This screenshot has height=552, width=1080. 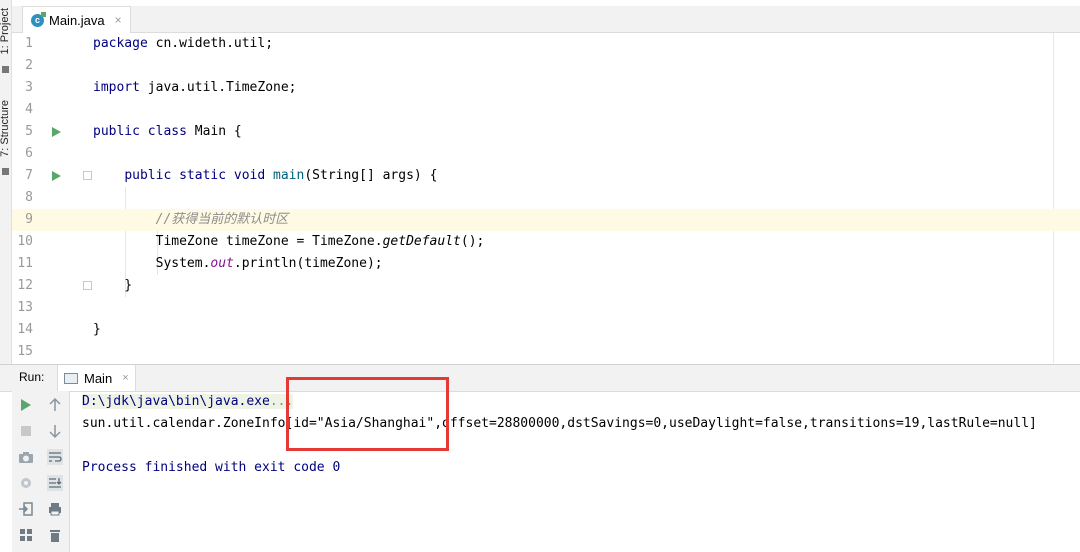 I want to click on line-number: 6, so click(x=29, y=153).